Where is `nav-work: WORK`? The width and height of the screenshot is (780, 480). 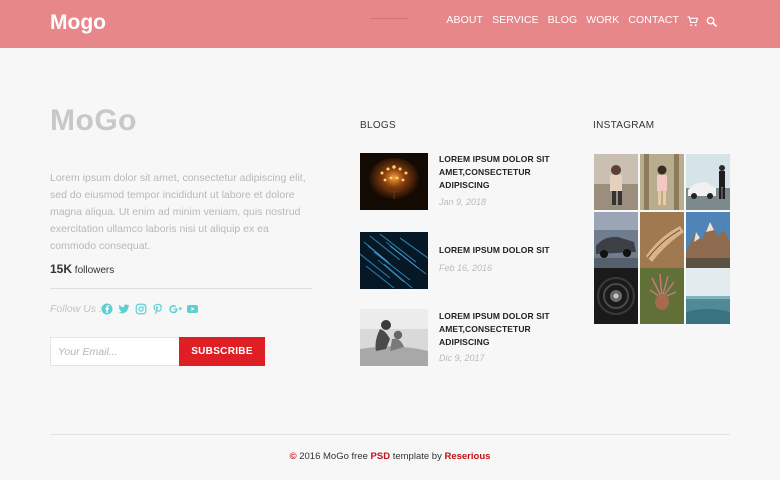
nav-work: WORK is located at coordinates (602, 20).